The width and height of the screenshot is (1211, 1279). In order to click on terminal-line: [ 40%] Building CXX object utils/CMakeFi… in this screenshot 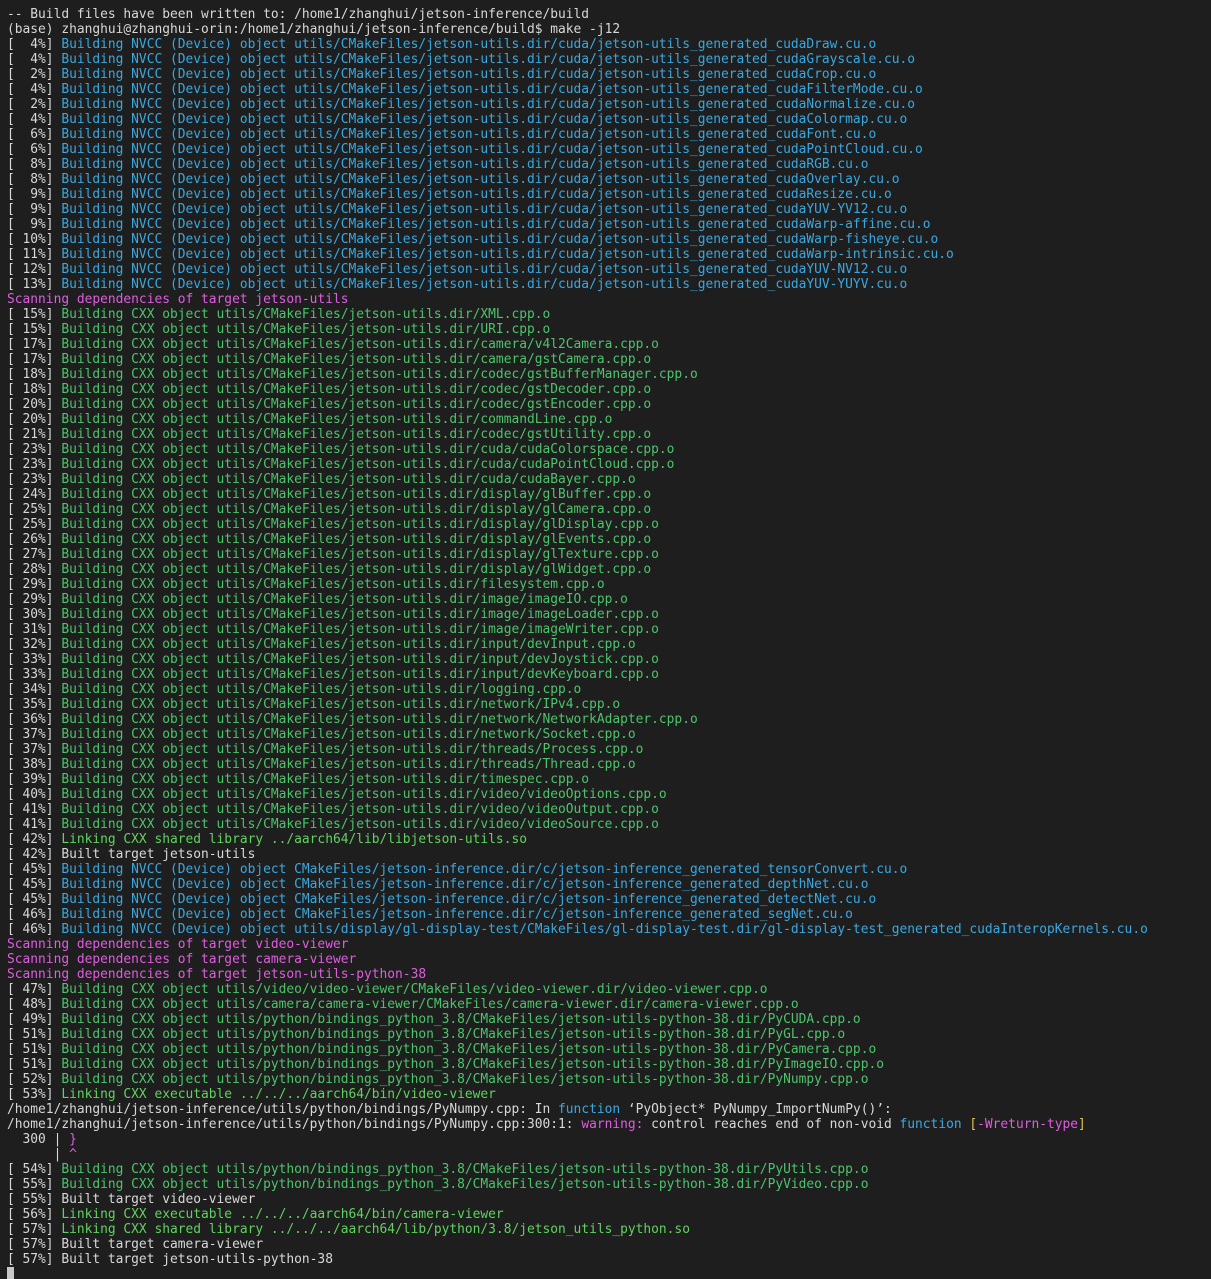, I will do `click(609, 794)`.